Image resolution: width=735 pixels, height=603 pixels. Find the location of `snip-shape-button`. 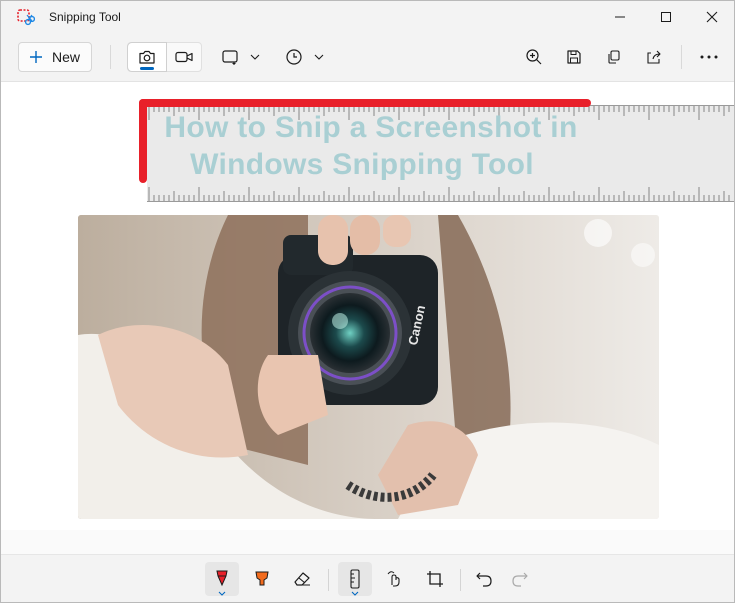

snip-shape-button is located at coordinates (231, 57).